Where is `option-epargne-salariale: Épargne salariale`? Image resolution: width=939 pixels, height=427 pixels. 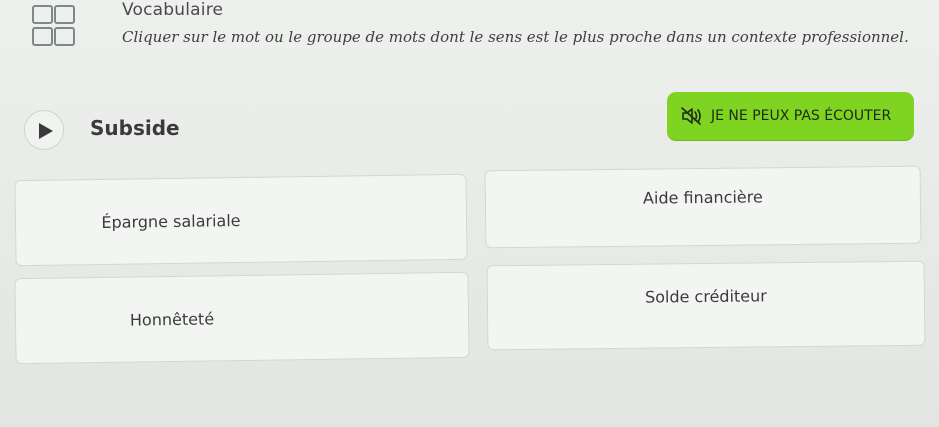
option-epargne-salariale: Épargne salariale is located at coordinates (241, 220).